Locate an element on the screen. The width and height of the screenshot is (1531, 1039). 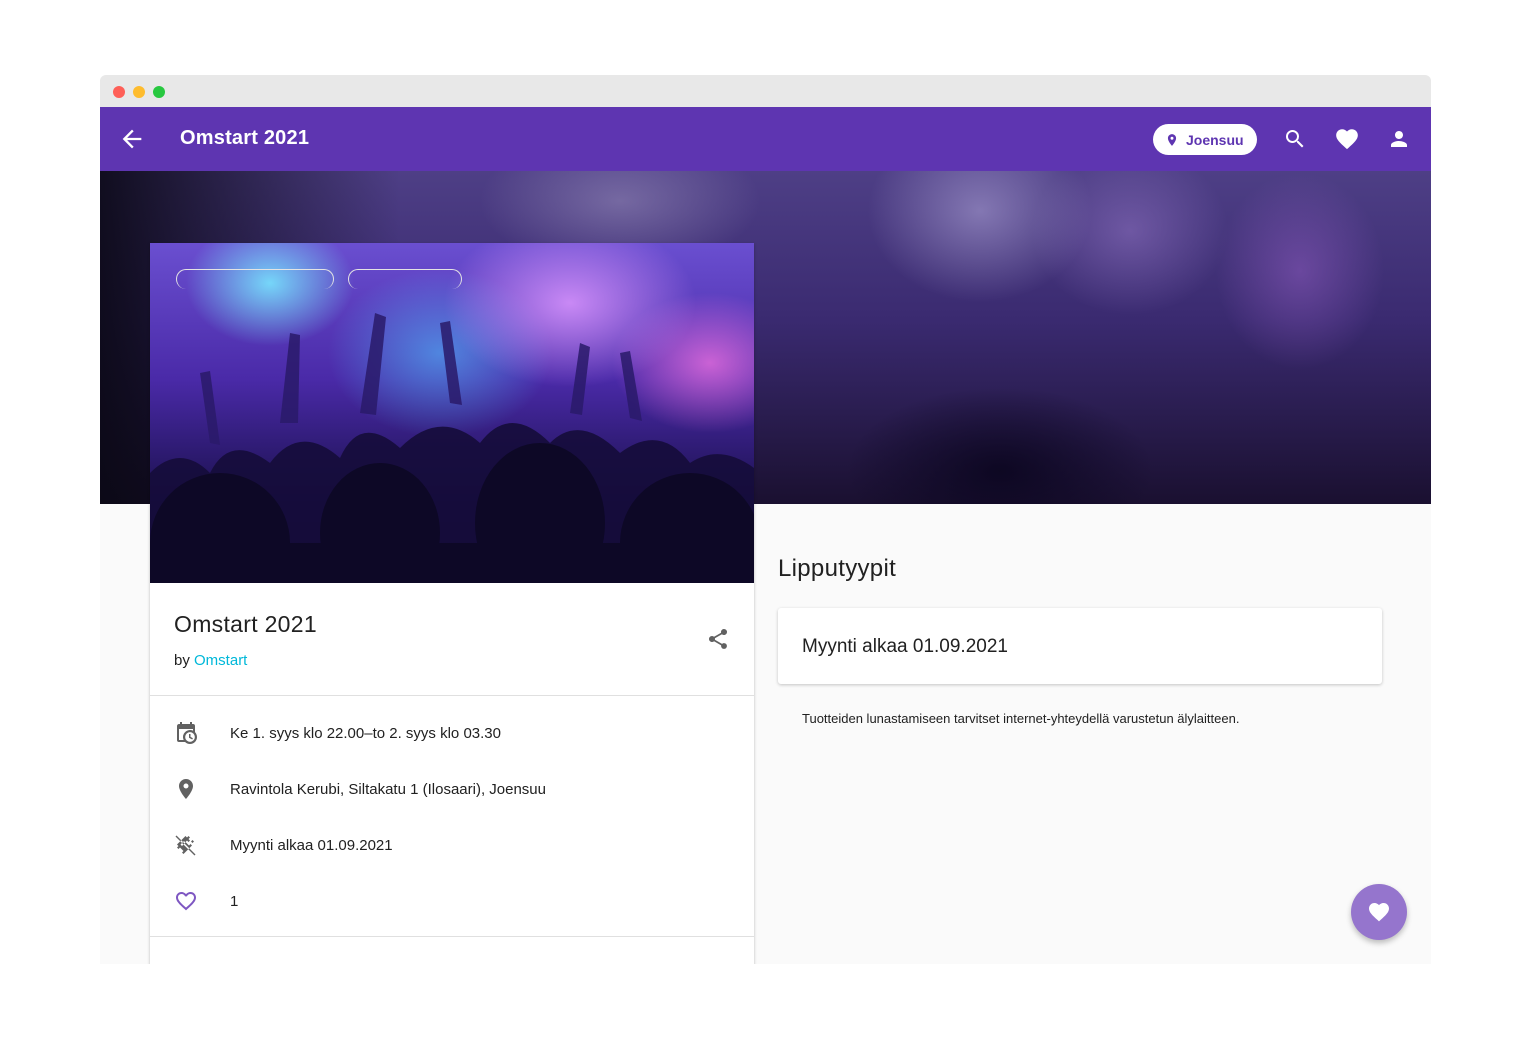
search-icon is located at coordinates (1295, 139).